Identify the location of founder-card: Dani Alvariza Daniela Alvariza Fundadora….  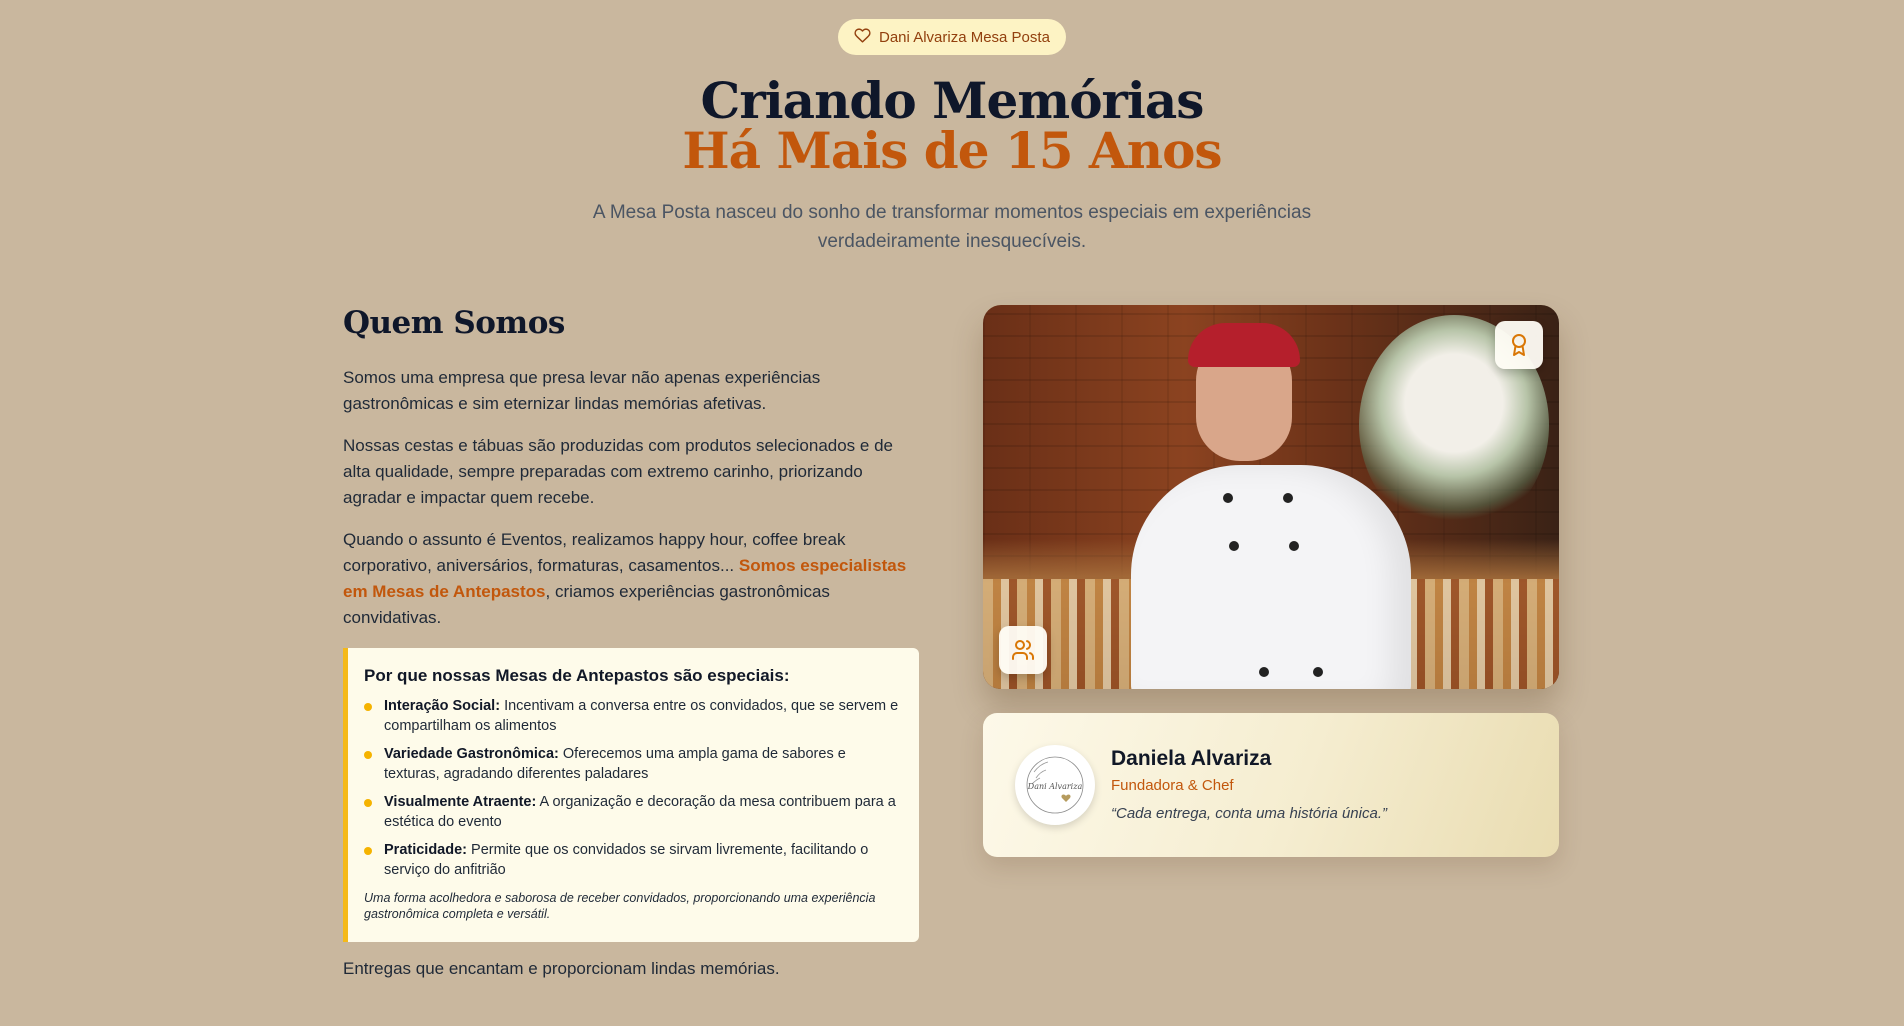
(1271, 785).